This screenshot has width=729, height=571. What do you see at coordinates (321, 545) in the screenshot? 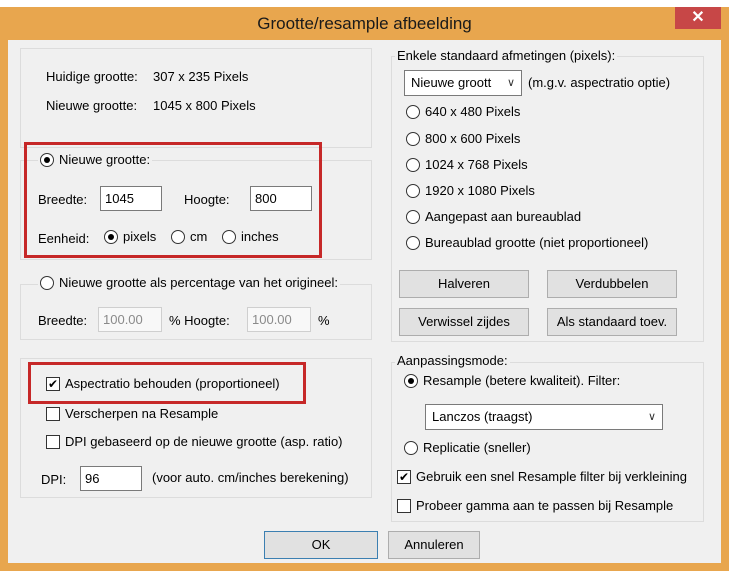
I see `ok-button: OK` at bounding box center [321, 545].